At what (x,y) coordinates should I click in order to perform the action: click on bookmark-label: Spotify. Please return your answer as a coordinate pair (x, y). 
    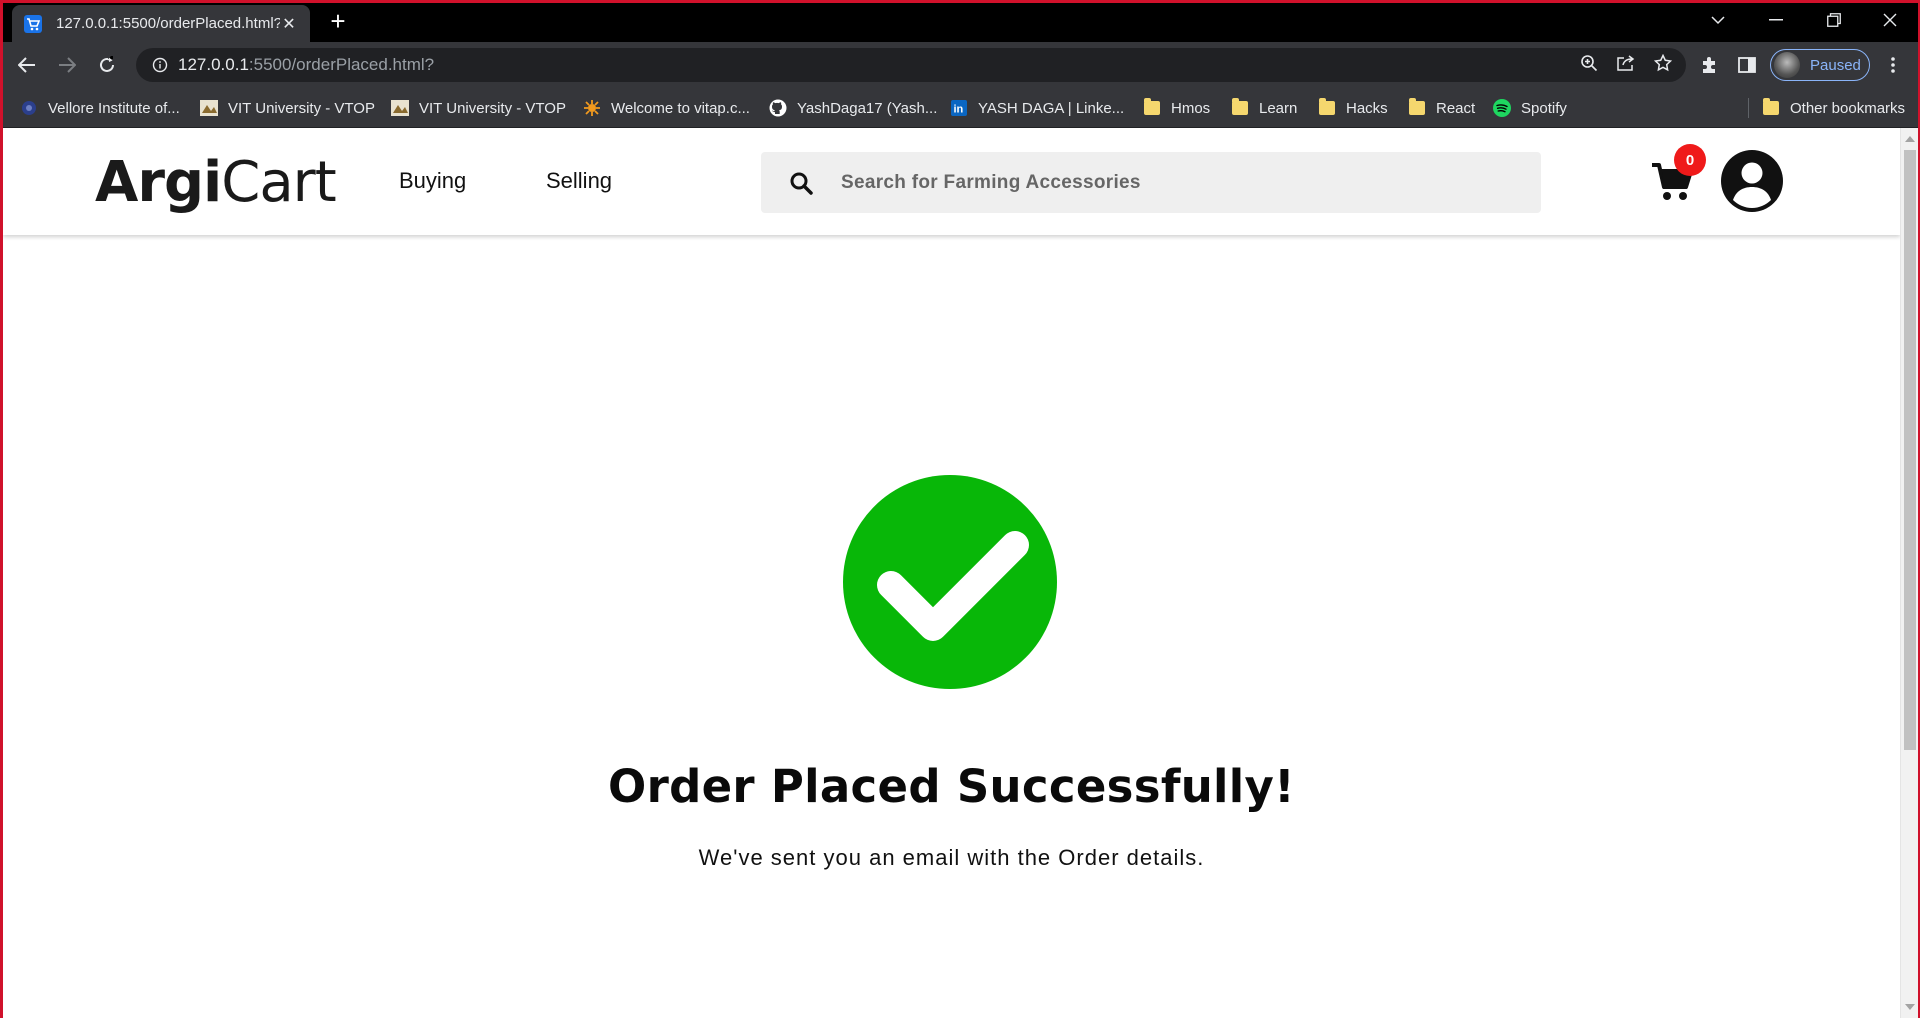
    Looking at the image, I should click on (1544, 108).